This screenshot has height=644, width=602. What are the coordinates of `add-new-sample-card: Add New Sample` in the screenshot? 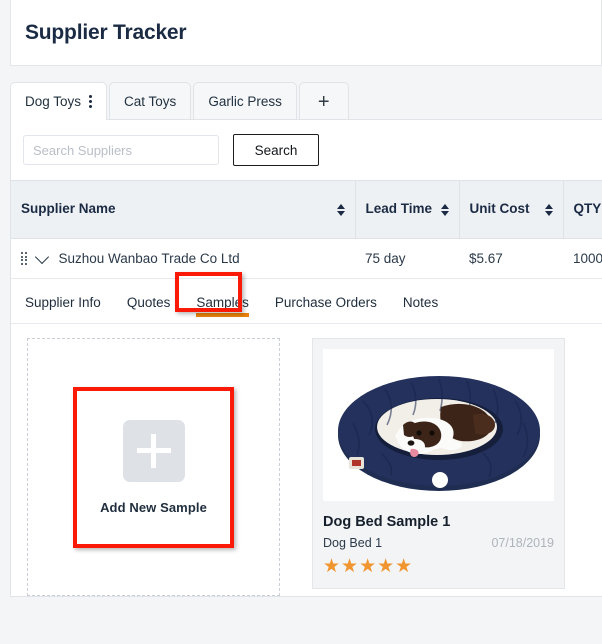 It's located at (153, 467).